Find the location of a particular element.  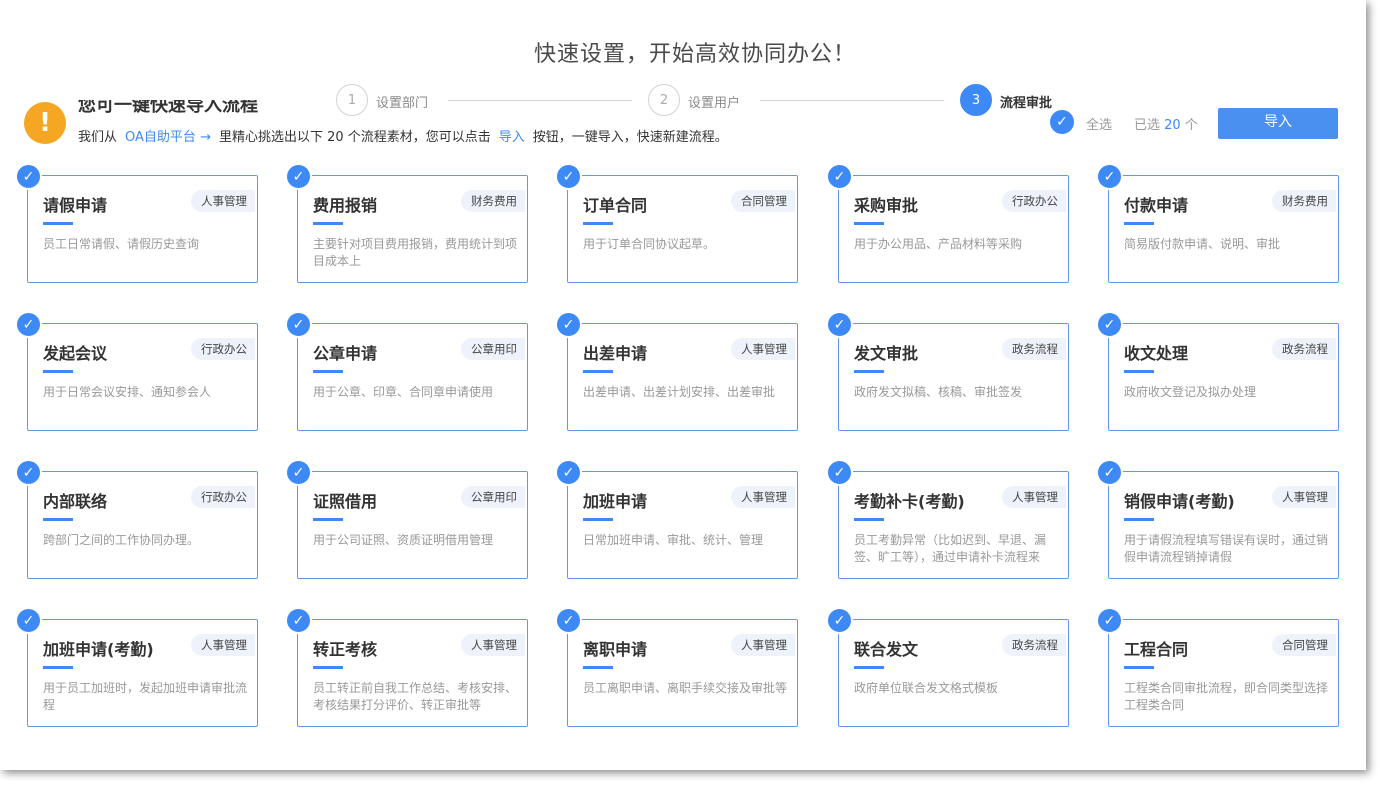

workflow-card: ✓ 加班申请 人事管理 日常加班申请、审批、统计、管理 is located at coordinates (676, 519).